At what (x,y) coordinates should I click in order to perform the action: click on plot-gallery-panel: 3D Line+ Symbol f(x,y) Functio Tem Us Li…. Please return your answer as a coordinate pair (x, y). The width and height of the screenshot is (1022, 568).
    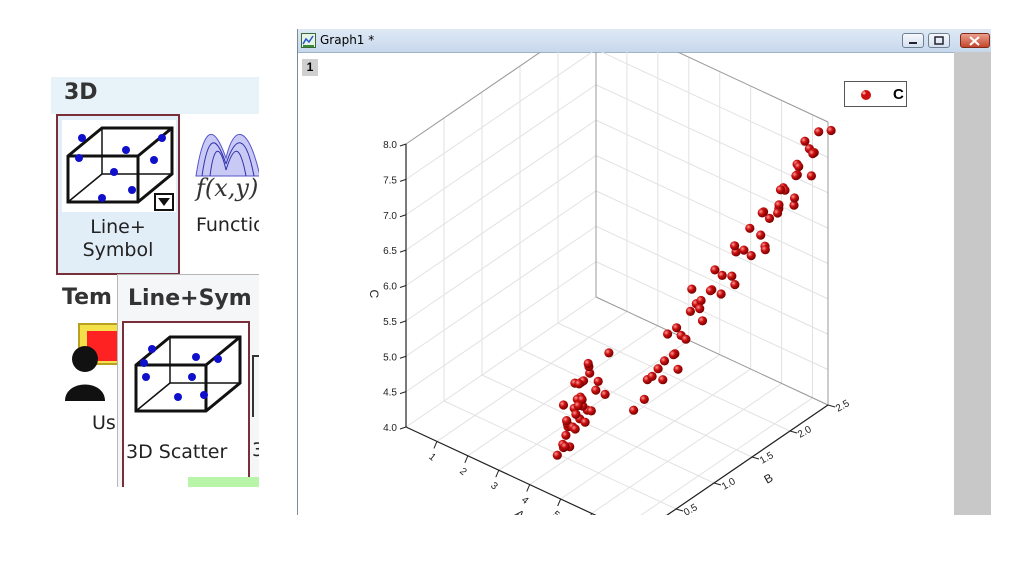
    Looking at the image, I should click on (155, 282).